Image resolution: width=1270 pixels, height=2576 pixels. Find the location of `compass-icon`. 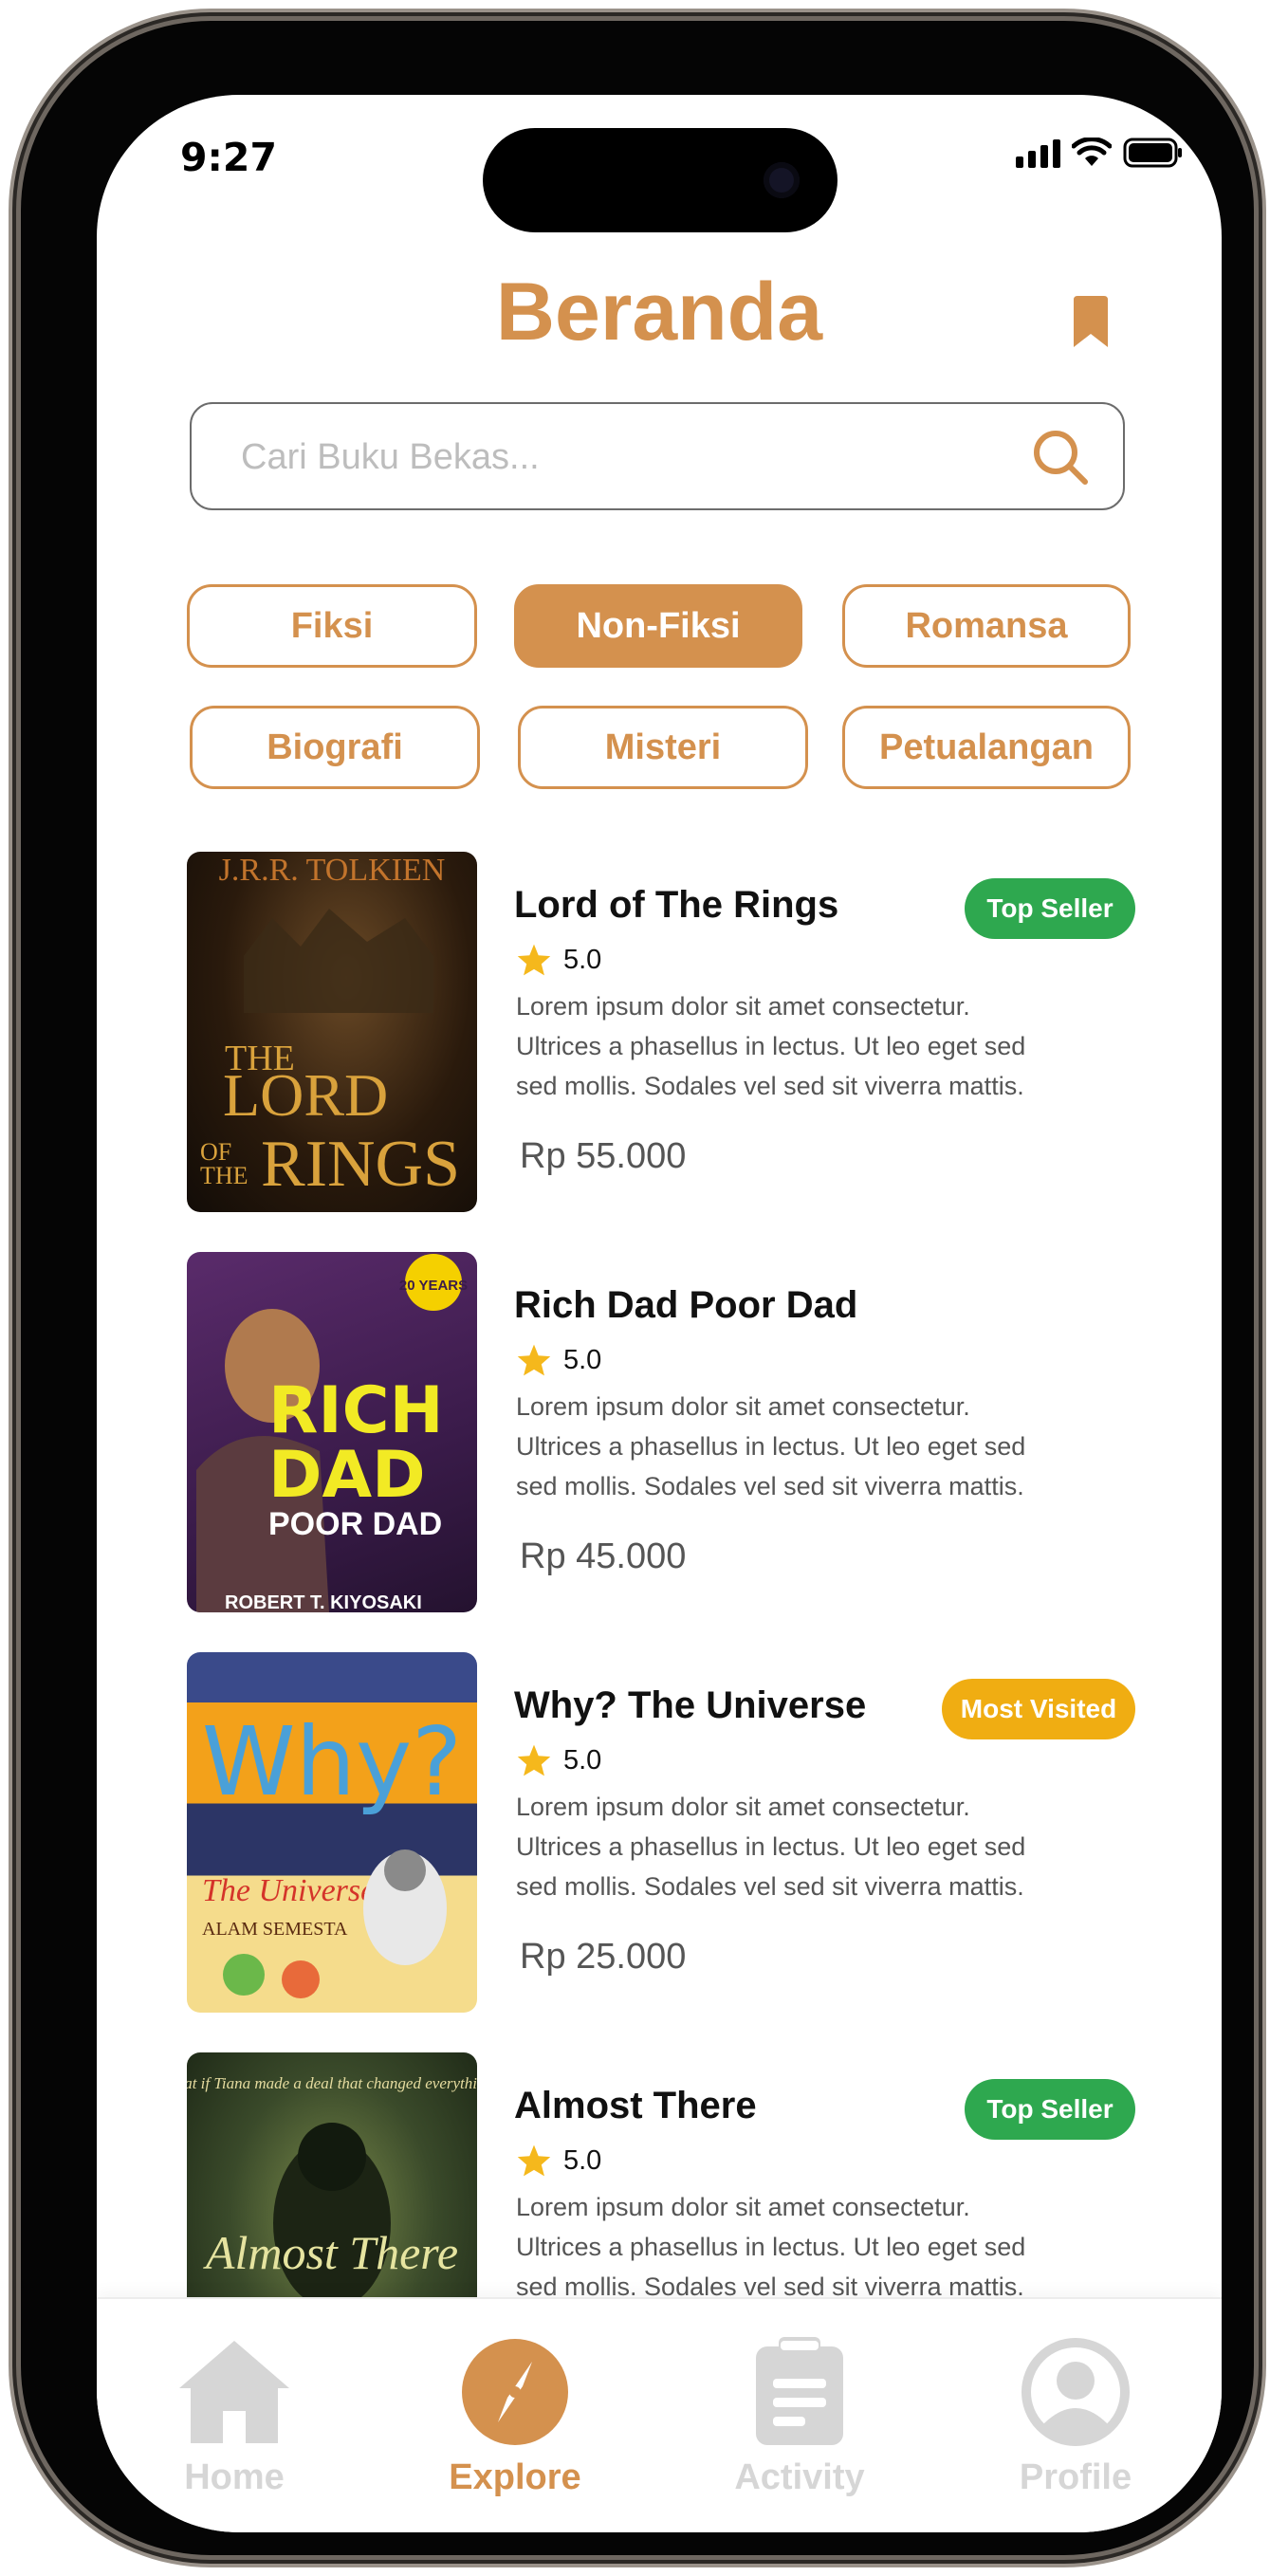

compass-icon is located at coordinates (515, 2392).